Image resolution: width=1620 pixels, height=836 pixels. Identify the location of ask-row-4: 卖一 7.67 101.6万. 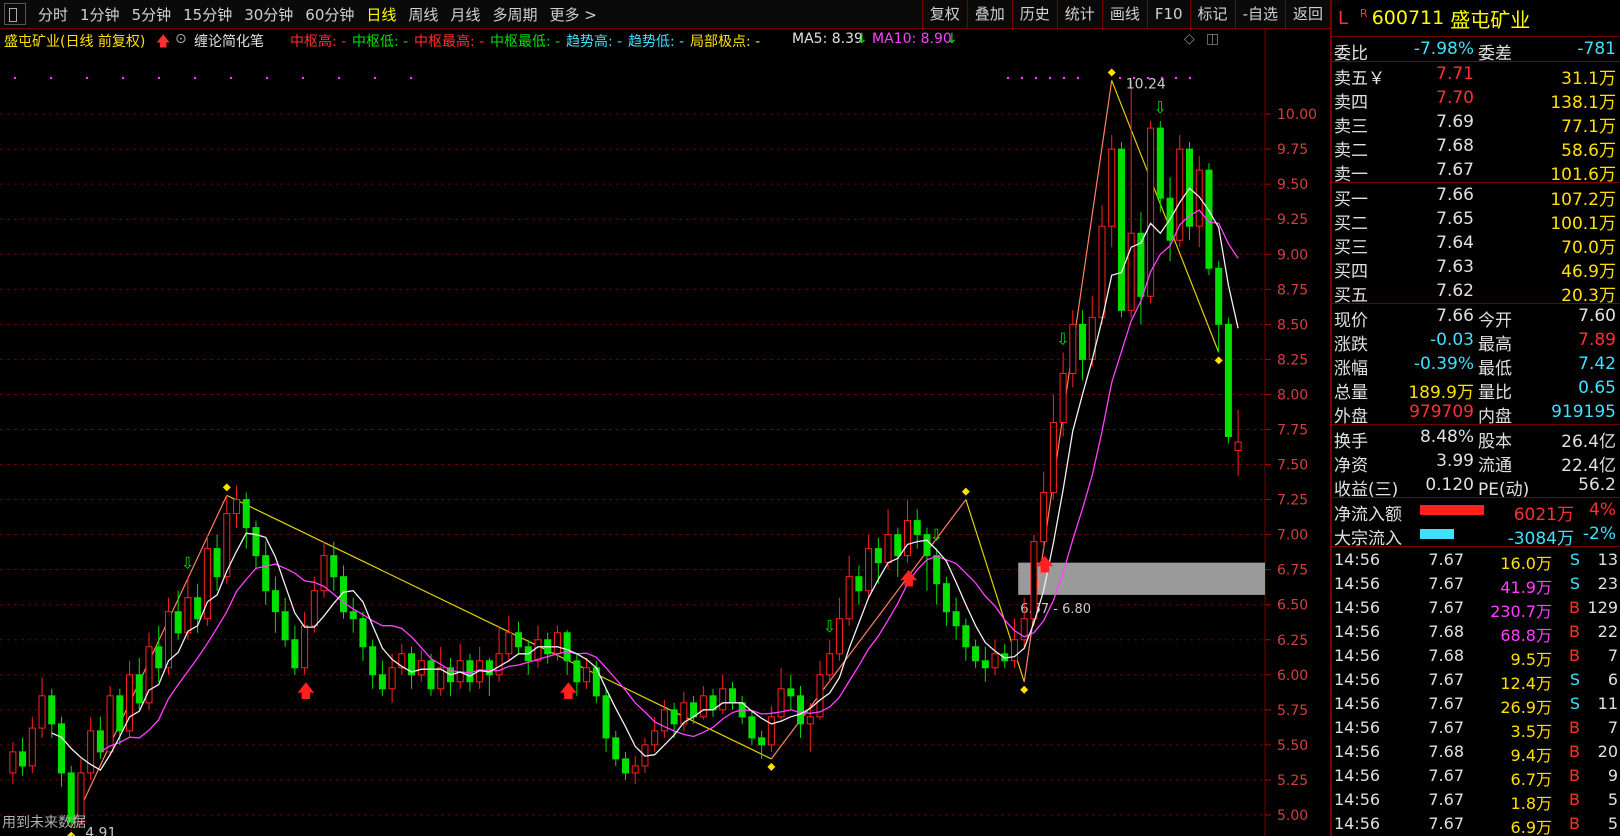
(1476, 171).